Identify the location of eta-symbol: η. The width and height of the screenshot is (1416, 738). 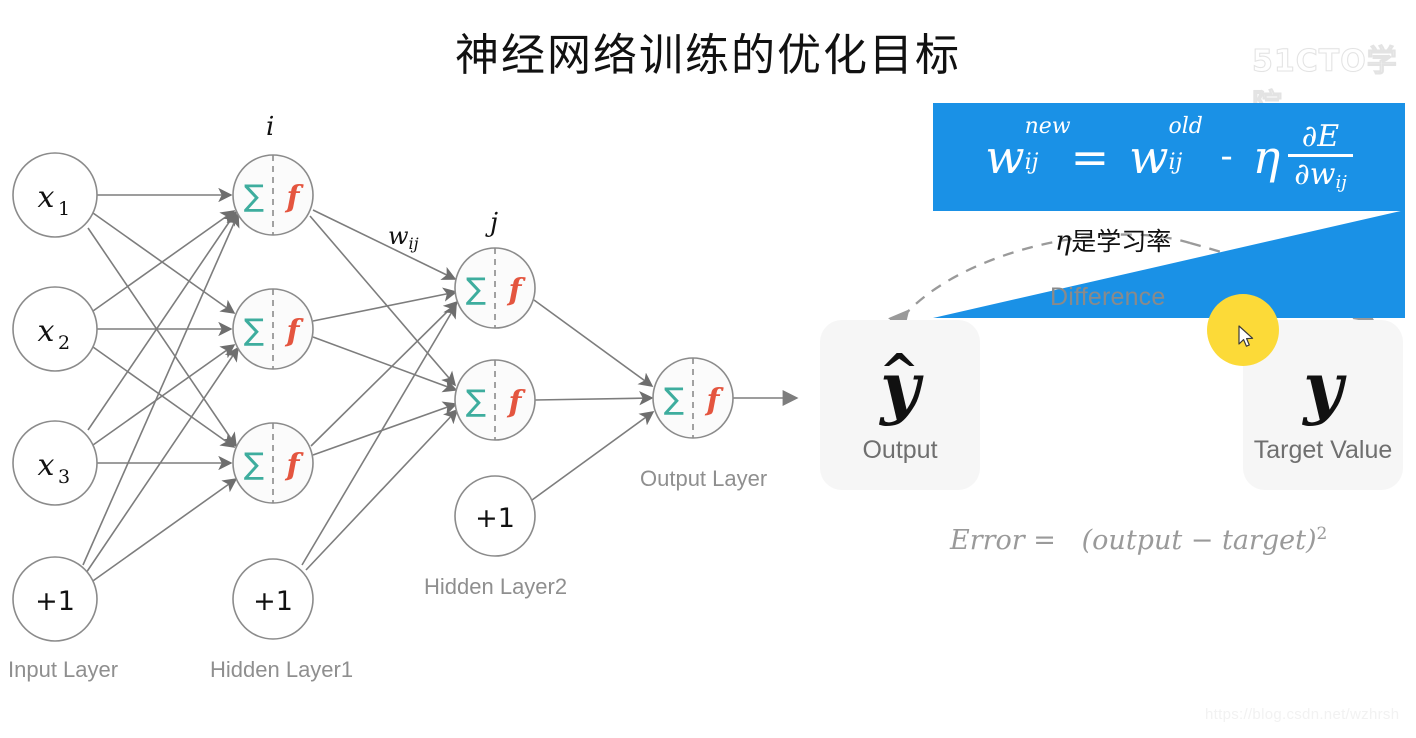
(1266, 156).